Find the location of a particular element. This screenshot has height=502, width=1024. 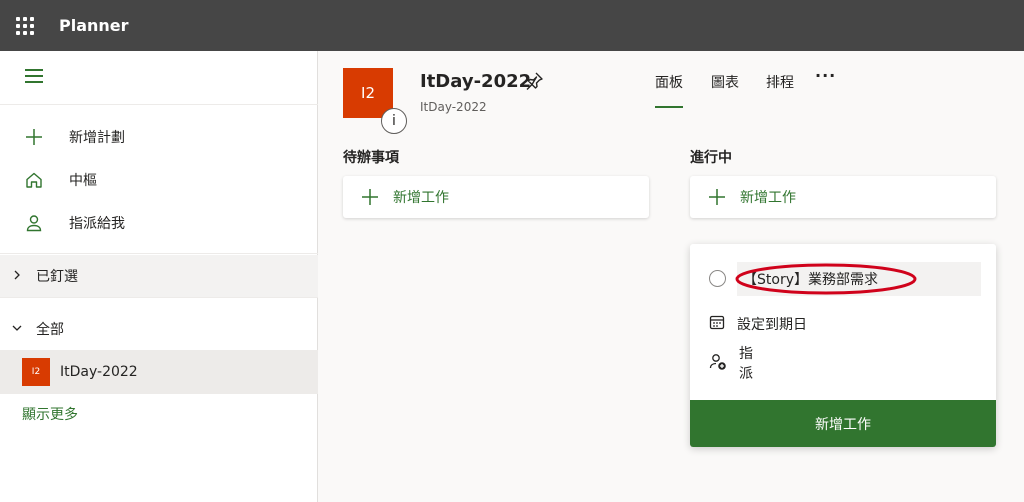

assign-button: 指派 is located at coordinates (733, 364).